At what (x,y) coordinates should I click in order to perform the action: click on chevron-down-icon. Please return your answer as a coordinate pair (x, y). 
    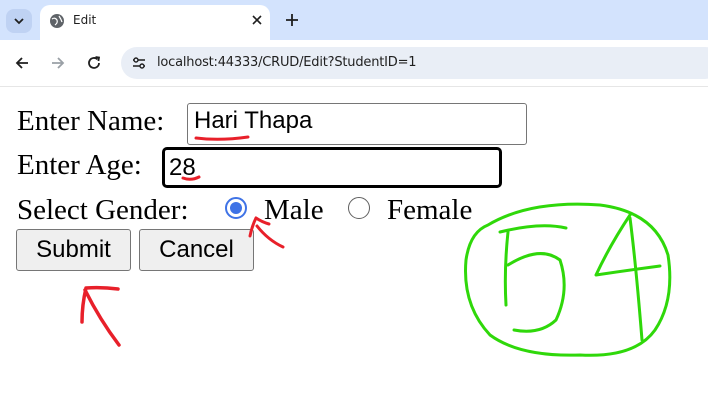
    Looking at the image, I should click on (19, 21).